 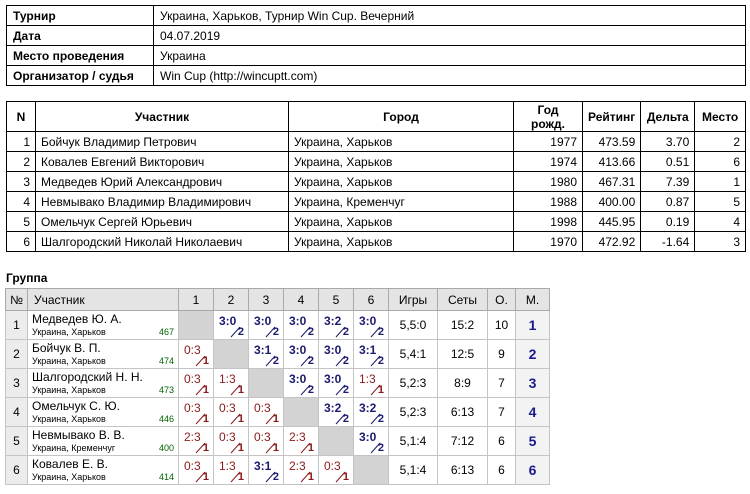 I want to click on group-row-number: 4, so click(x=16, y=412).